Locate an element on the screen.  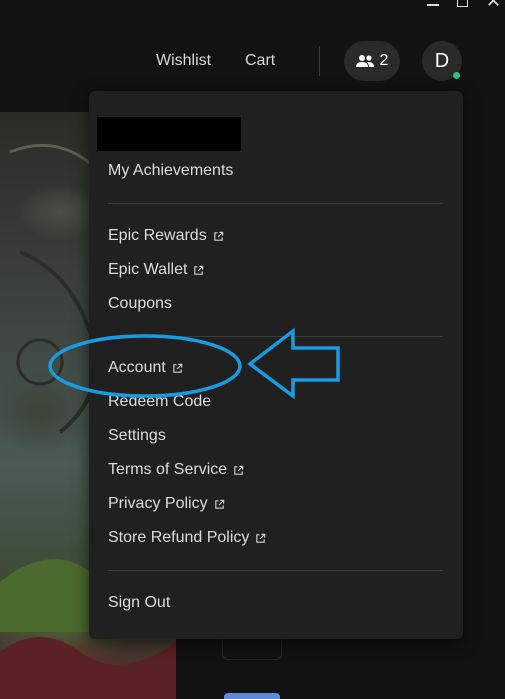
redacted-username is located at coordinates (169, 134).